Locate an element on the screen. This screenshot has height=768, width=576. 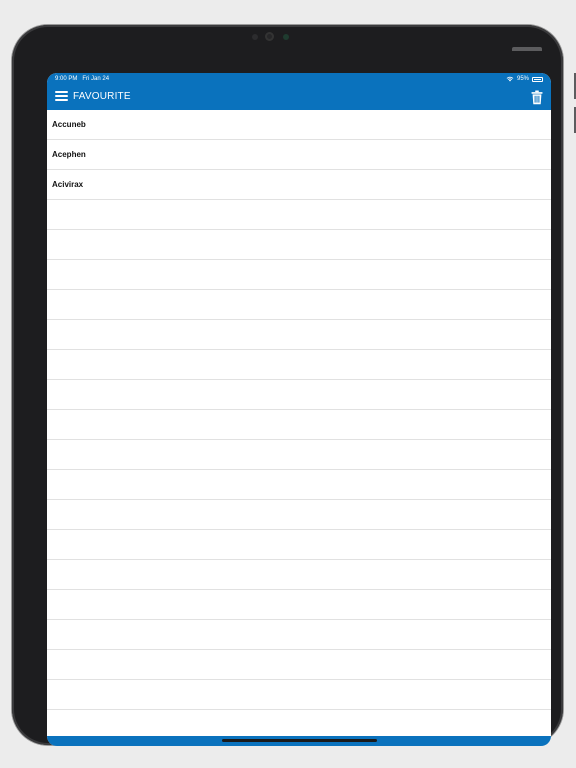
bottom-bar is located at coordinates (299, 741).